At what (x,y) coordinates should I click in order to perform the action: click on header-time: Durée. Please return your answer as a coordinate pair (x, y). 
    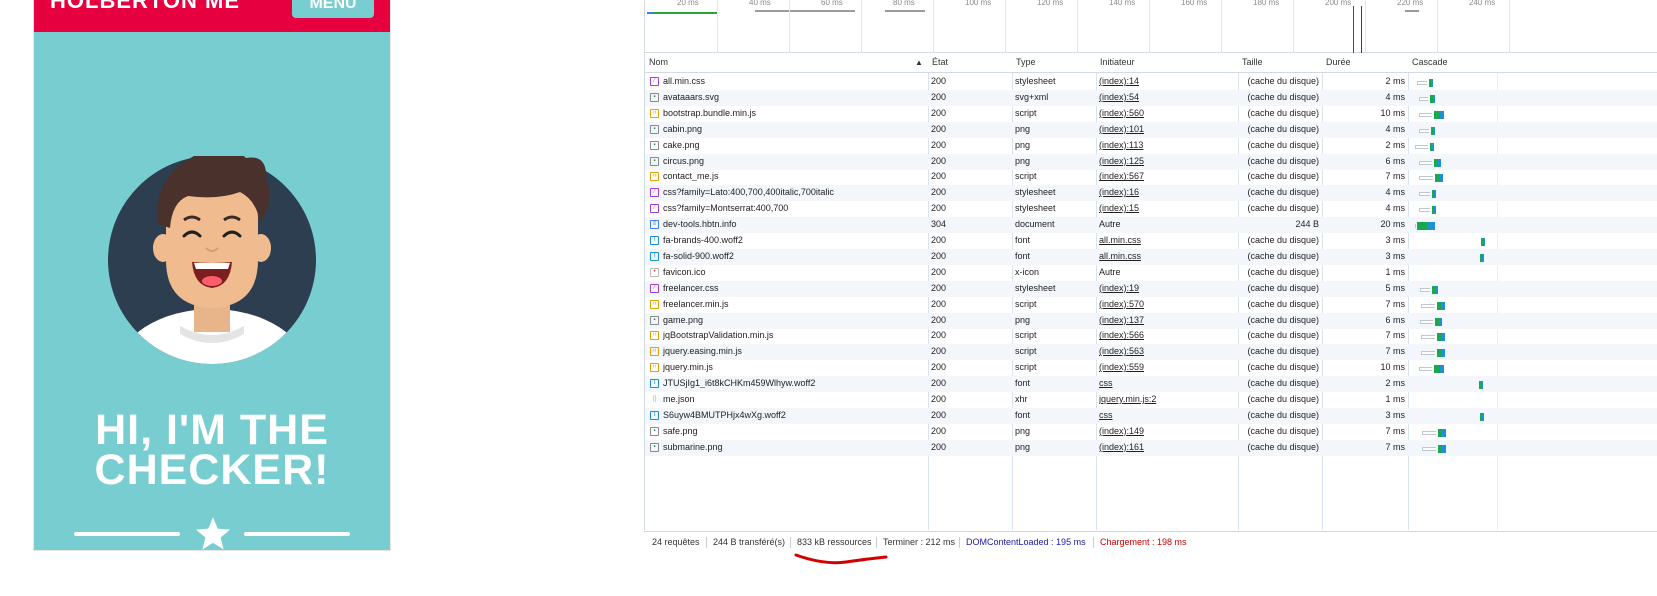
    Looking at the image, I should click on (1338, 62).